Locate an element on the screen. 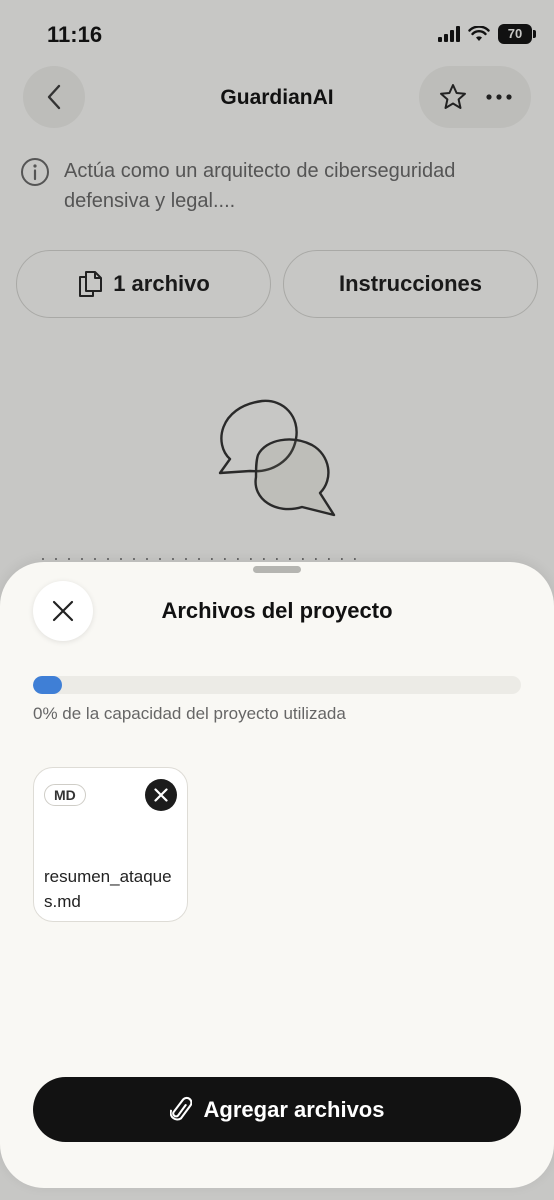 The image size is (554, 1200). chat-bubbles-icon is located at coordinates (277, 458).